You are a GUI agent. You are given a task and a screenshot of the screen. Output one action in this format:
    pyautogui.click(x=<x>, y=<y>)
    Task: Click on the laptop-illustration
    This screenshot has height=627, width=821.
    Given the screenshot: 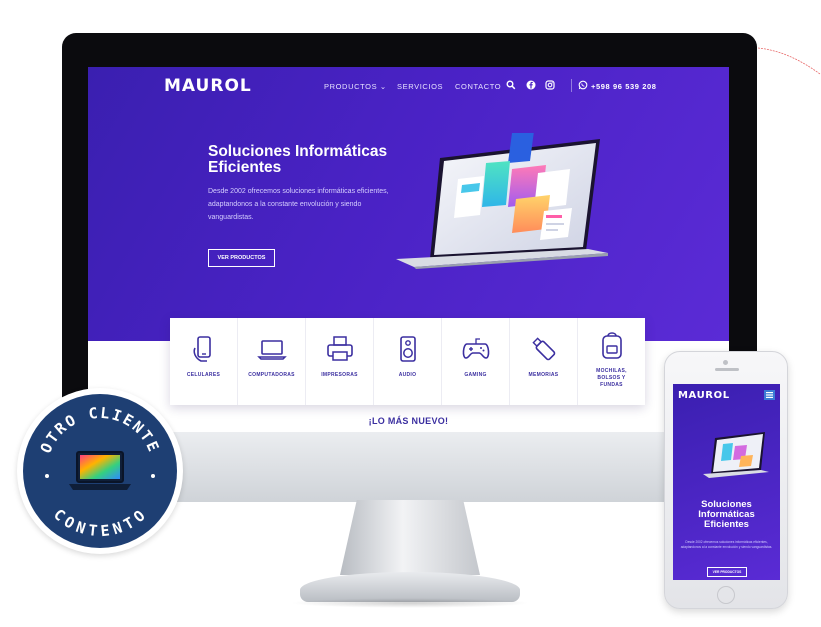 What is the action you would take?
    pyautogui.click(x=502, y=201)
    